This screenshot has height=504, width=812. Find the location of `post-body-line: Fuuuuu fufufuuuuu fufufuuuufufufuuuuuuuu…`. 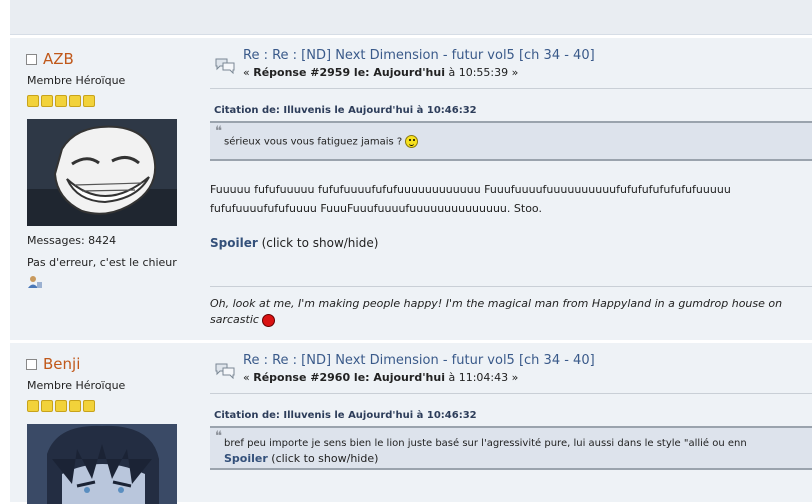

post-body-line: Fuuuuu fufufuuuuu fufufuuuufufufuuuuuuuu… is located at coordinates (470, 189).